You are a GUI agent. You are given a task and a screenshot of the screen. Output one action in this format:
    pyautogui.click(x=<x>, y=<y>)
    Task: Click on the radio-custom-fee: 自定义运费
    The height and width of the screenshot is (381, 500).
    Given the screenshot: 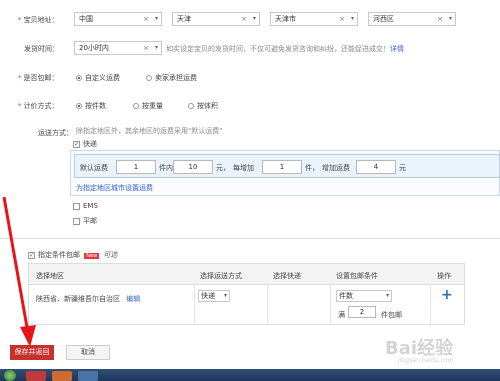 What is the action you would take?
    pyautogui.click(x=98, y=78)
    